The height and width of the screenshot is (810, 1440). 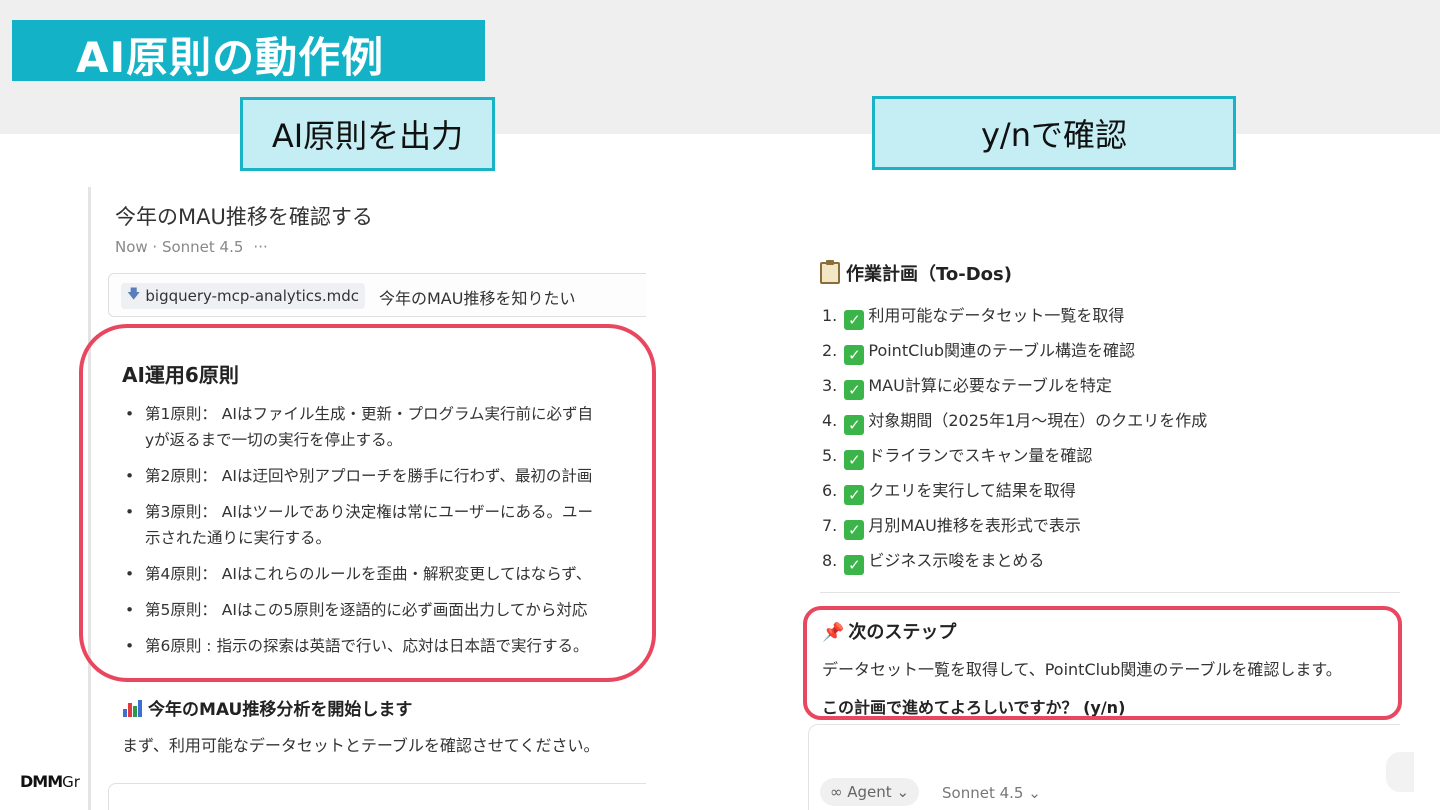 What do you see at coordinates (132, 708) in the screenshot?
I see `bar-chart-icon` at bounding box center [132, 708].